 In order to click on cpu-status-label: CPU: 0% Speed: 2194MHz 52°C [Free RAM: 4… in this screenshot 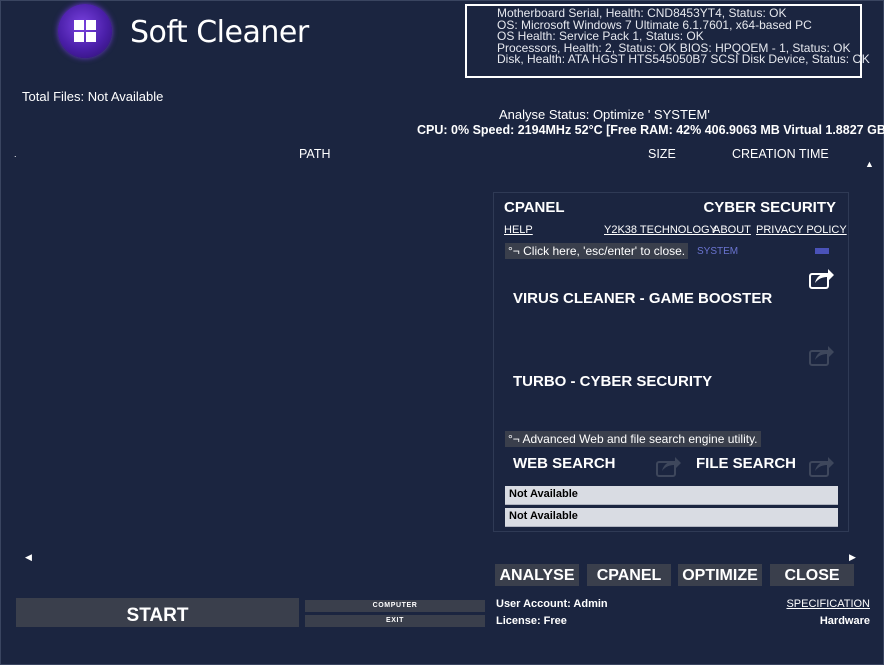, I will do `click(650, 130)`.